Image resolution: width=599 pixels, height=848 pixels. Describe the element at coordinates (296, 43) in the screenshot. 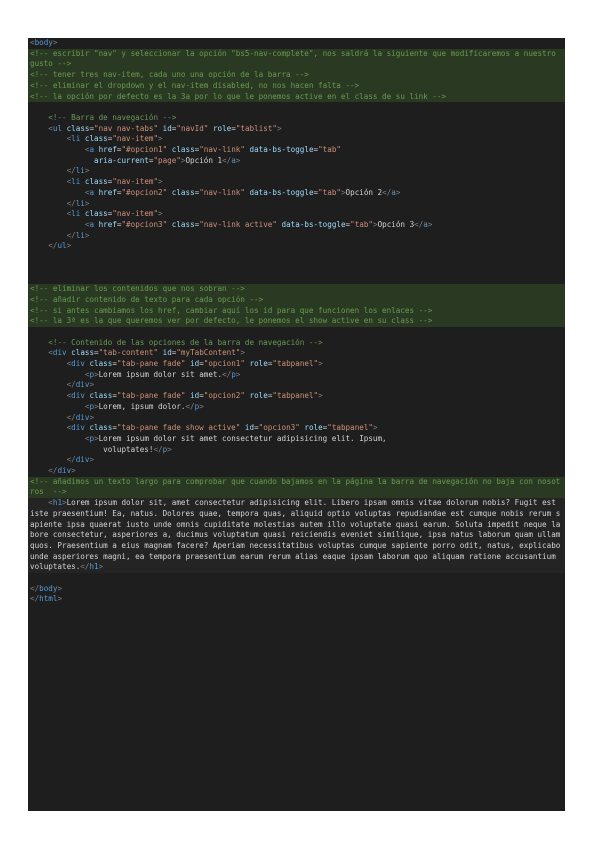

I see `code-line: <body>` at that location.